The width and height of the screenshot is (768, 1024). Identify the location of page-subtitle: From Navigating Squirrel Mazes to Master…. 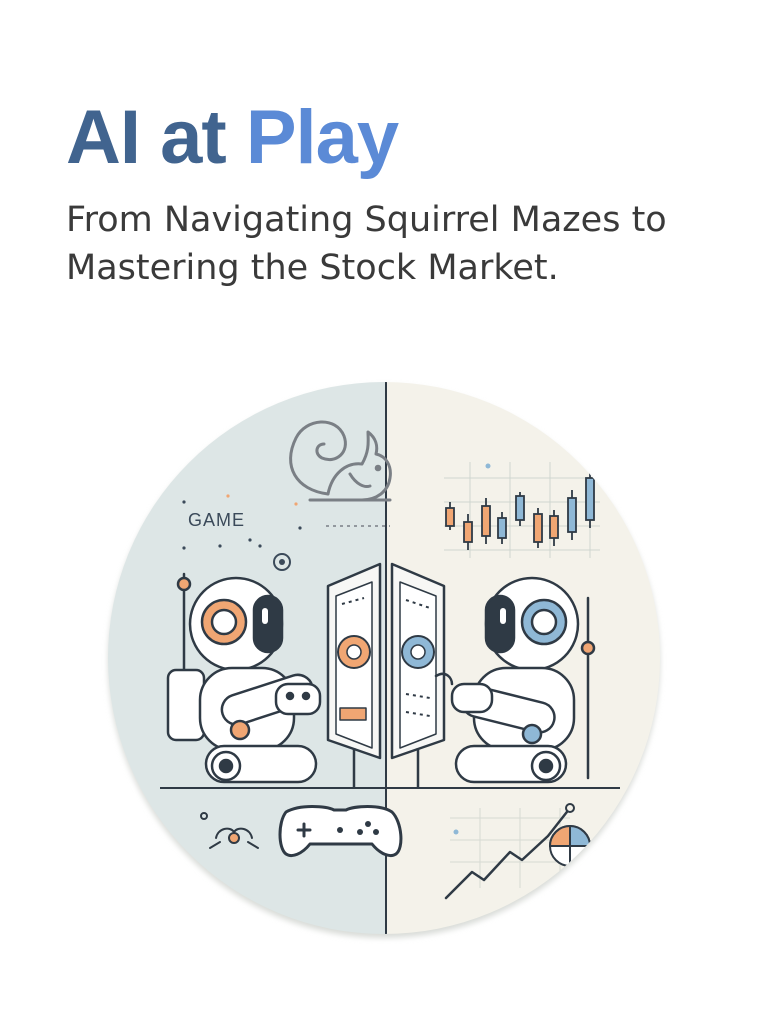
(406, 244).